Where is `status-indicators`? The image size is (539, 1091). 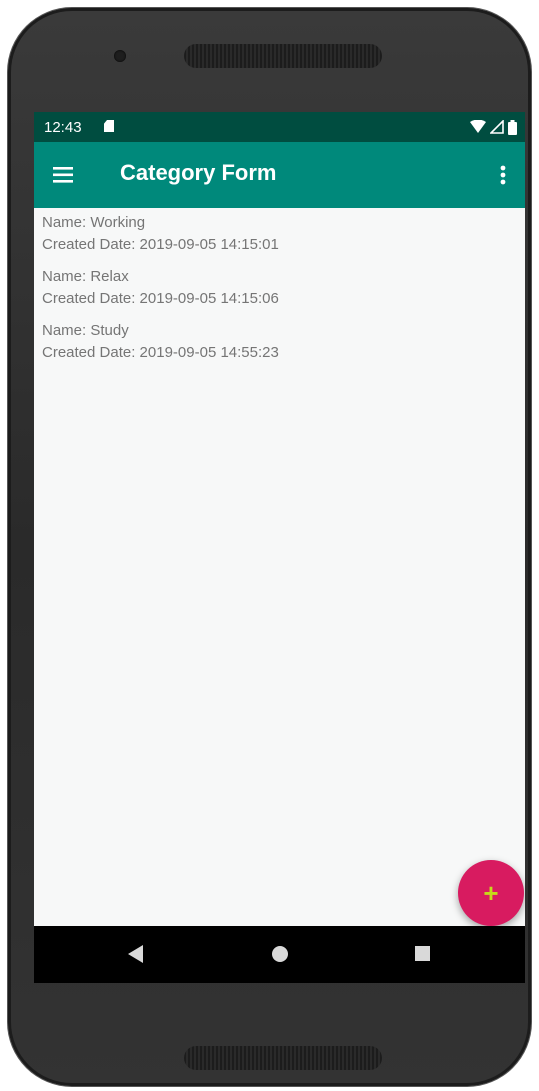 status-indicators is located at coordinates (493, 127).